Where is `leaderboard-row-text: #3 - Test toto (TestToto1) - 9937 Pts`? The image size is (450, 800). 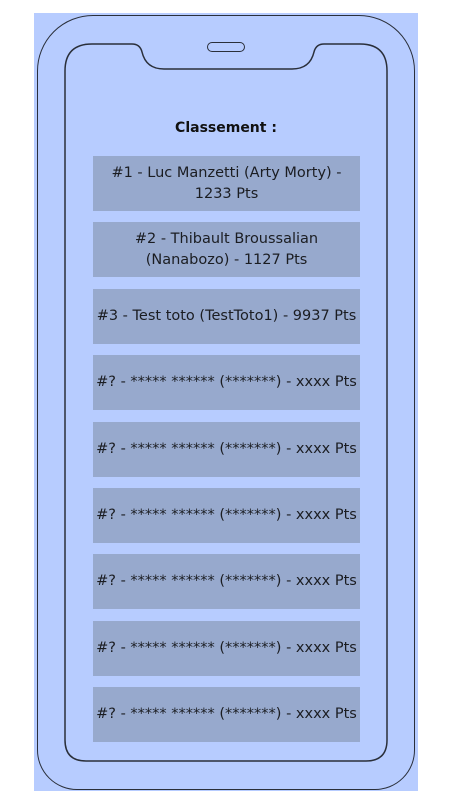 leaderboard-row-text: #3 - Test toto (TestToto1) - 9937 Pts is located at coordinates (226, 315).